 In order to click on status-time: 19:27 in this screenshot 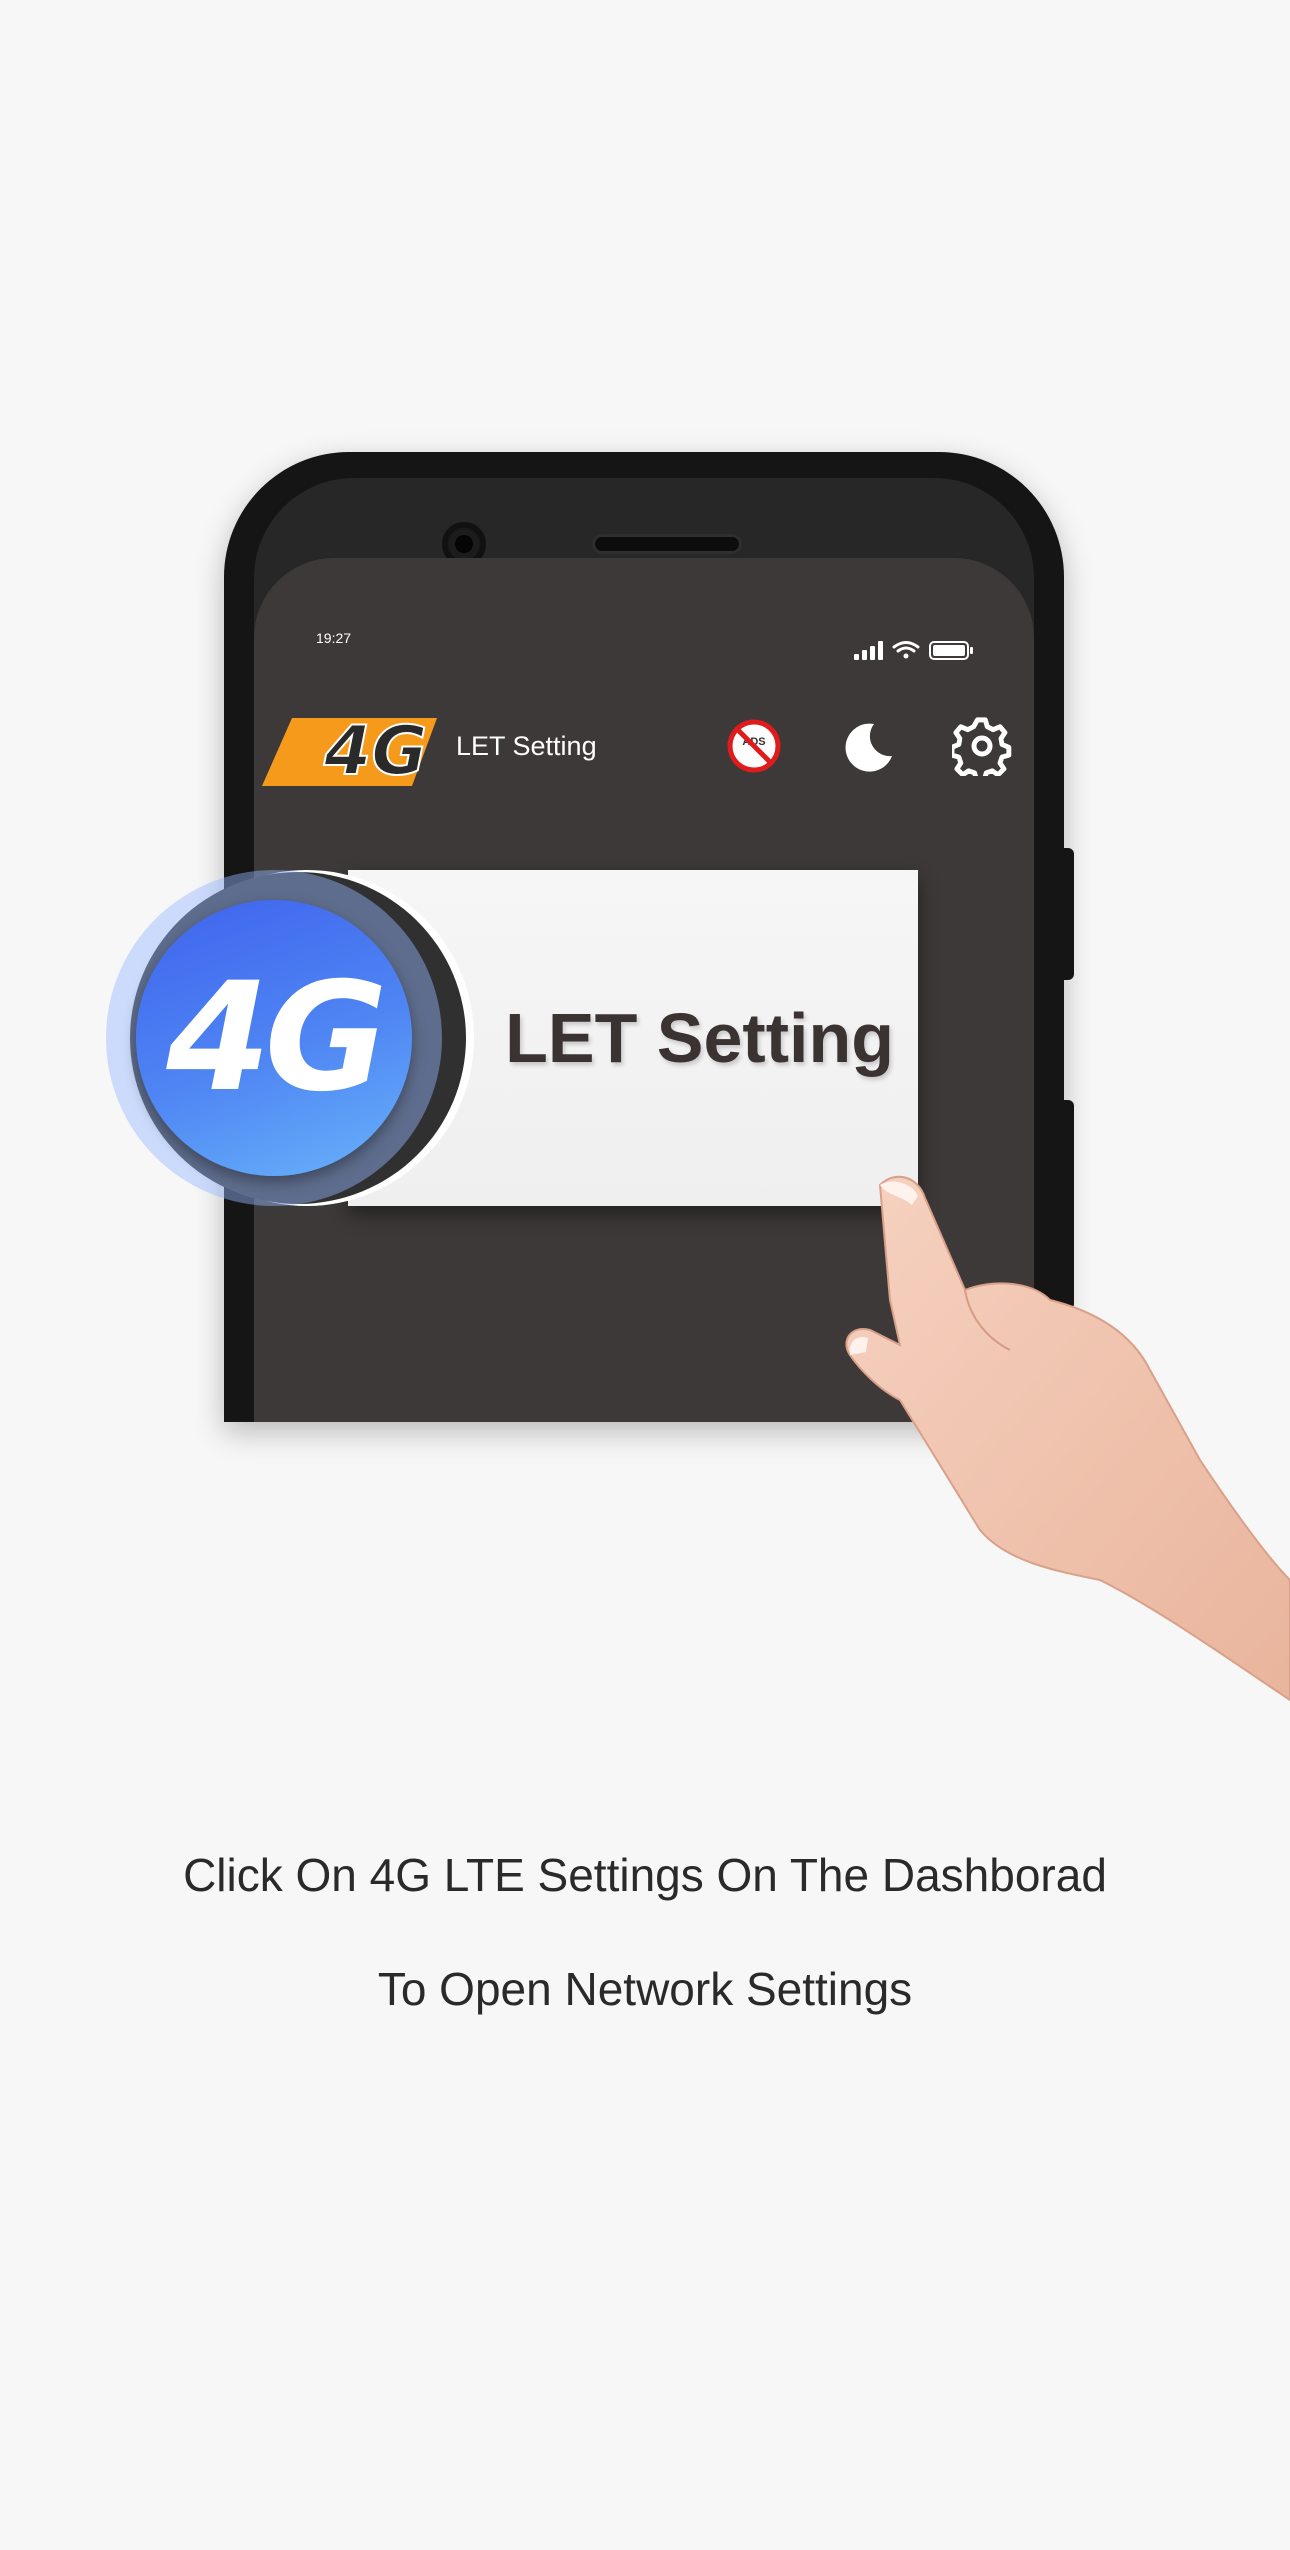, I will do `click(334, 638)`.